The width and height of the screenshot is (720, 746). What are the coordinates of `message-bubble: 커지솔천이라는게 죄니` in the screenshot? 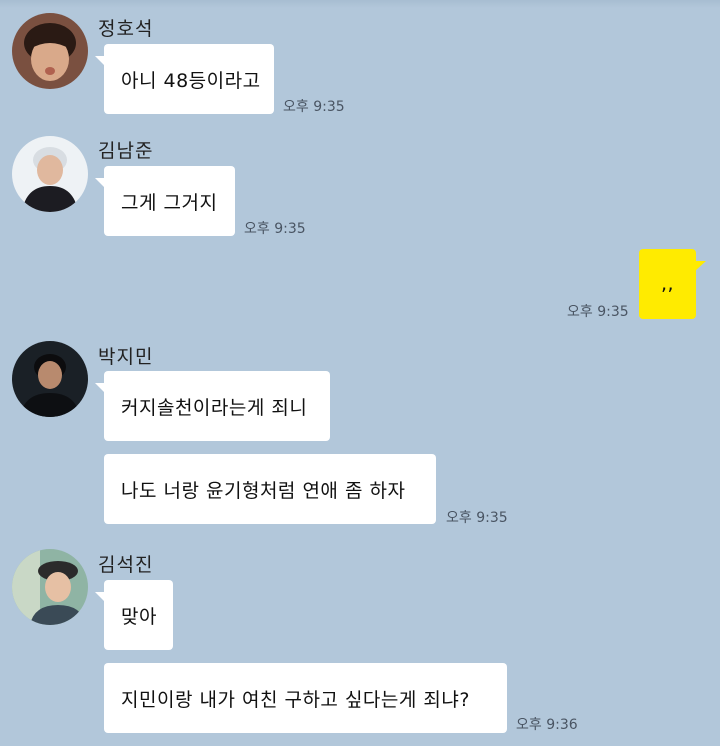 It's located at (212, 406).